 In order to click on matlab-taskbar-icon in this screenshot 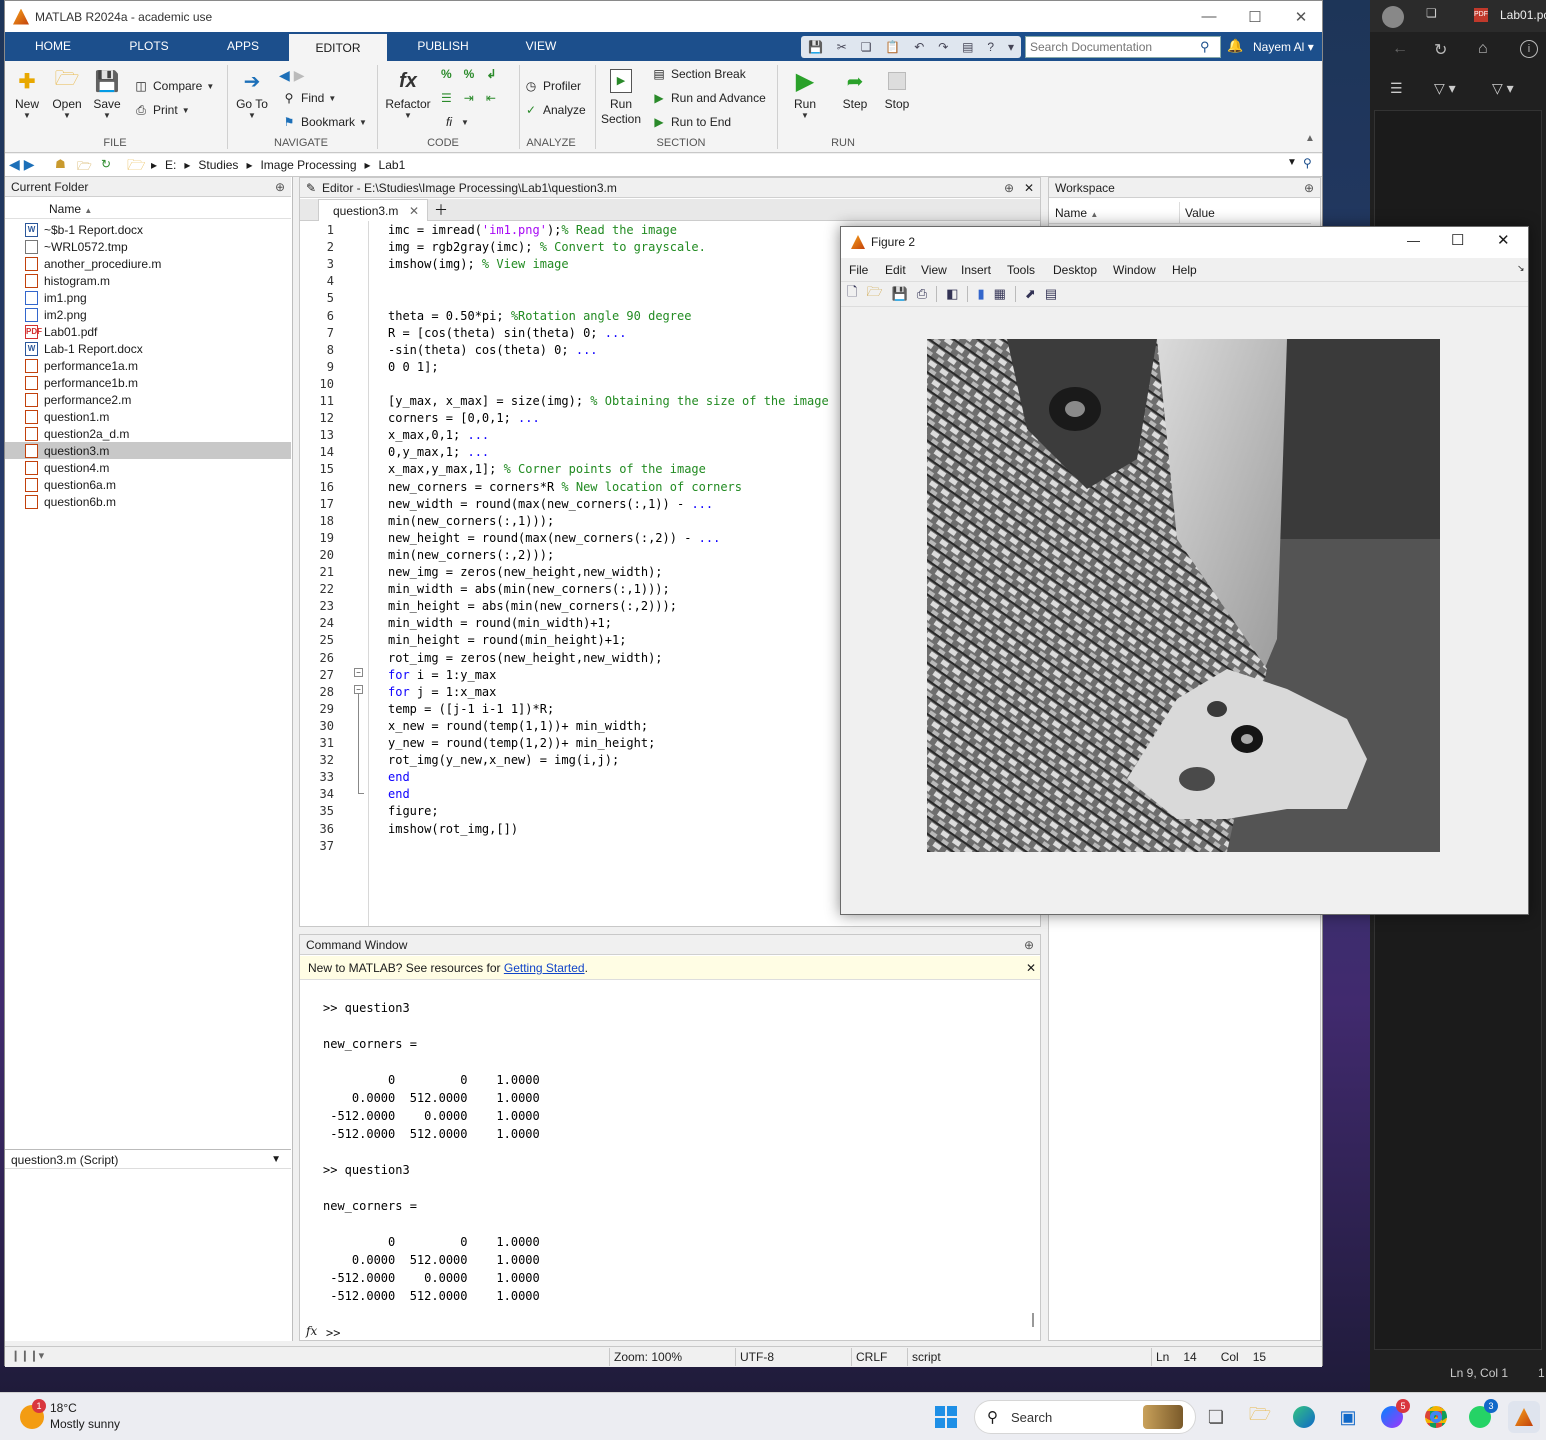, I will do `click(1524, 1417)`.